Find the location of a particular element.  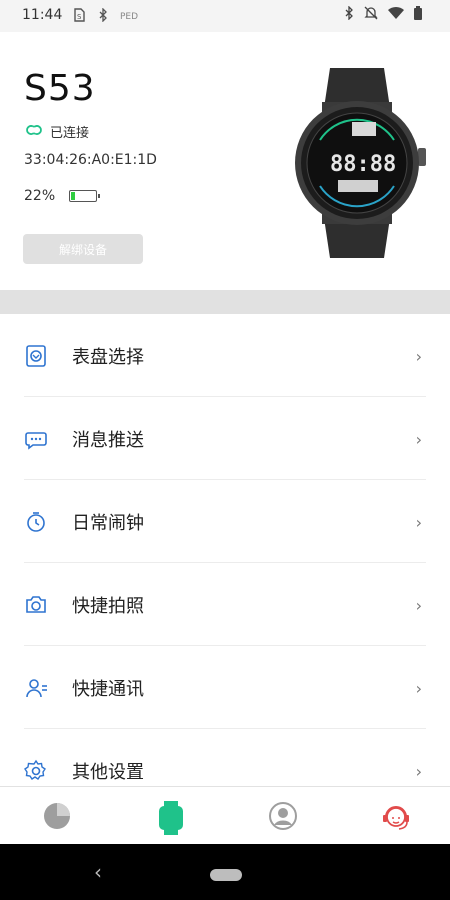

menu-item-label: 其他设置 is located at coordinates (108, 772).